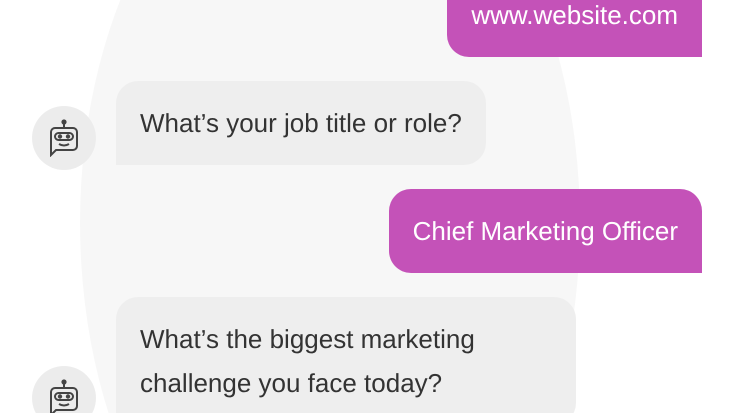  I want to click on bot-message: What’s your job title or role?, so click(301, 123).